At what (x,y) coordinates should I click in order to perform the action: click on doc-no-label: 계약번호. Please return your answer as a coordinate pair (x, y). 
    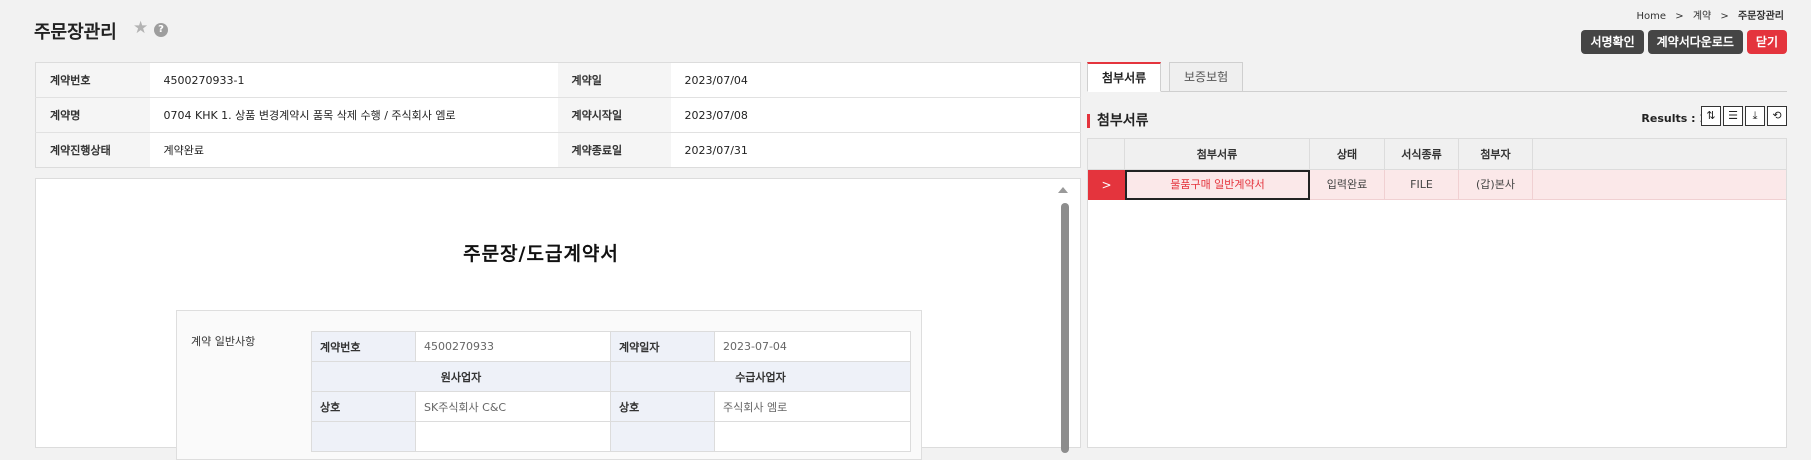
    Looking at the image, I should click on (363, 346).